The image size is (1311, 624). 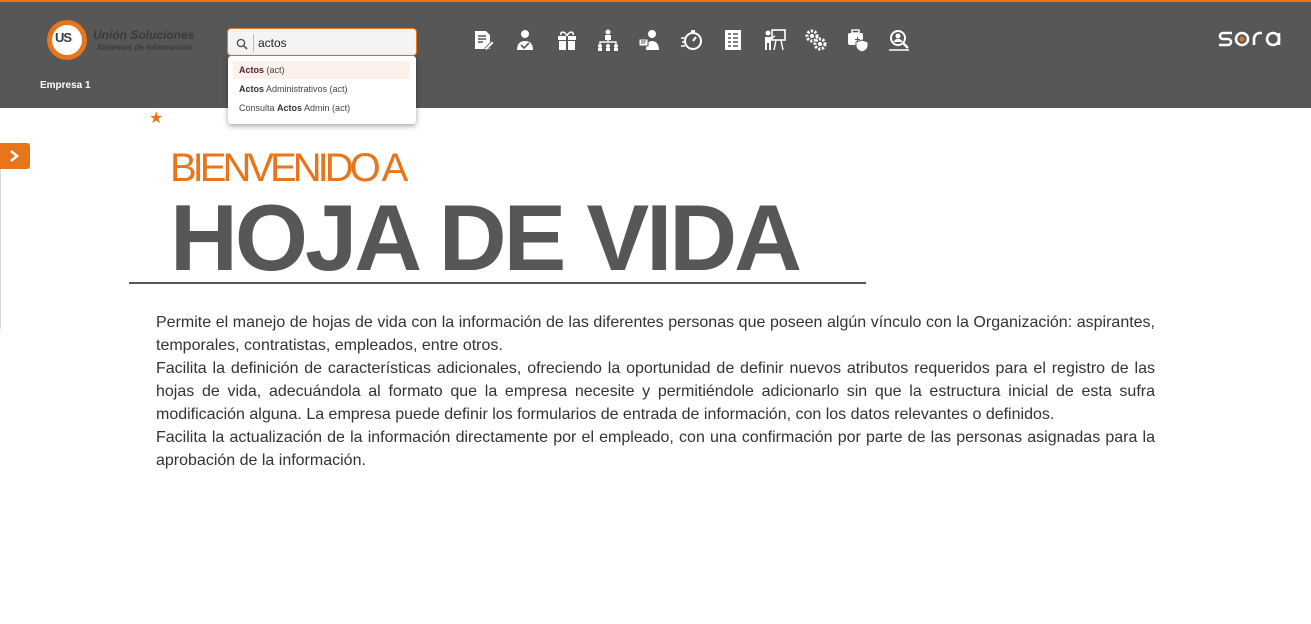 I want to click on list-document-icon, so click(x=733, y=40).